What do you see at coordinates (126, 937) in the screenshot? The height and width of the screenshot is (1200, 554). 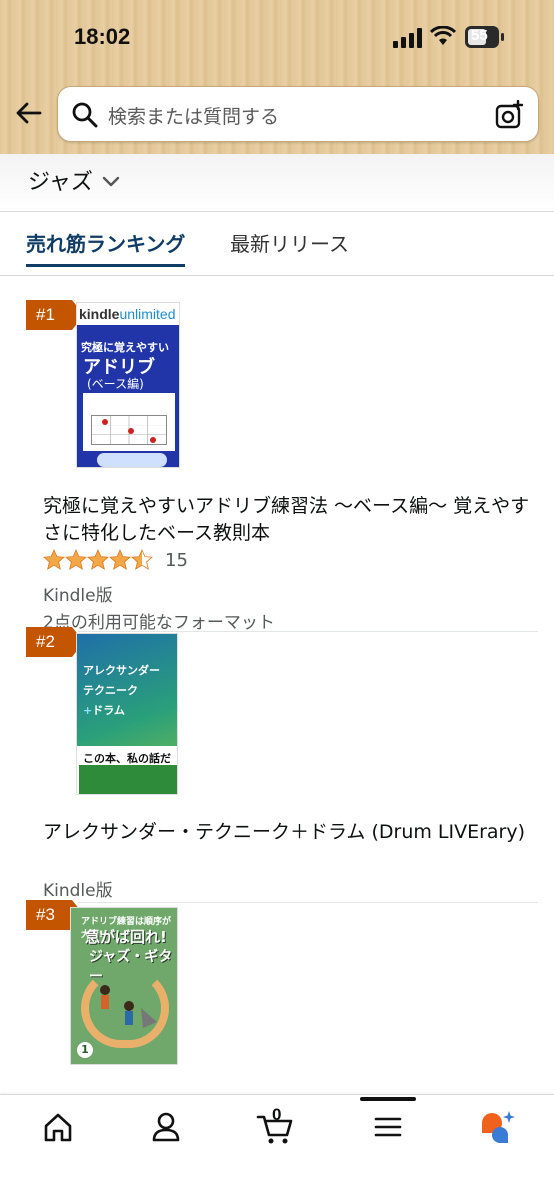 I see `cover-text: 急がば回れ!` at bounding box center [126, 937].